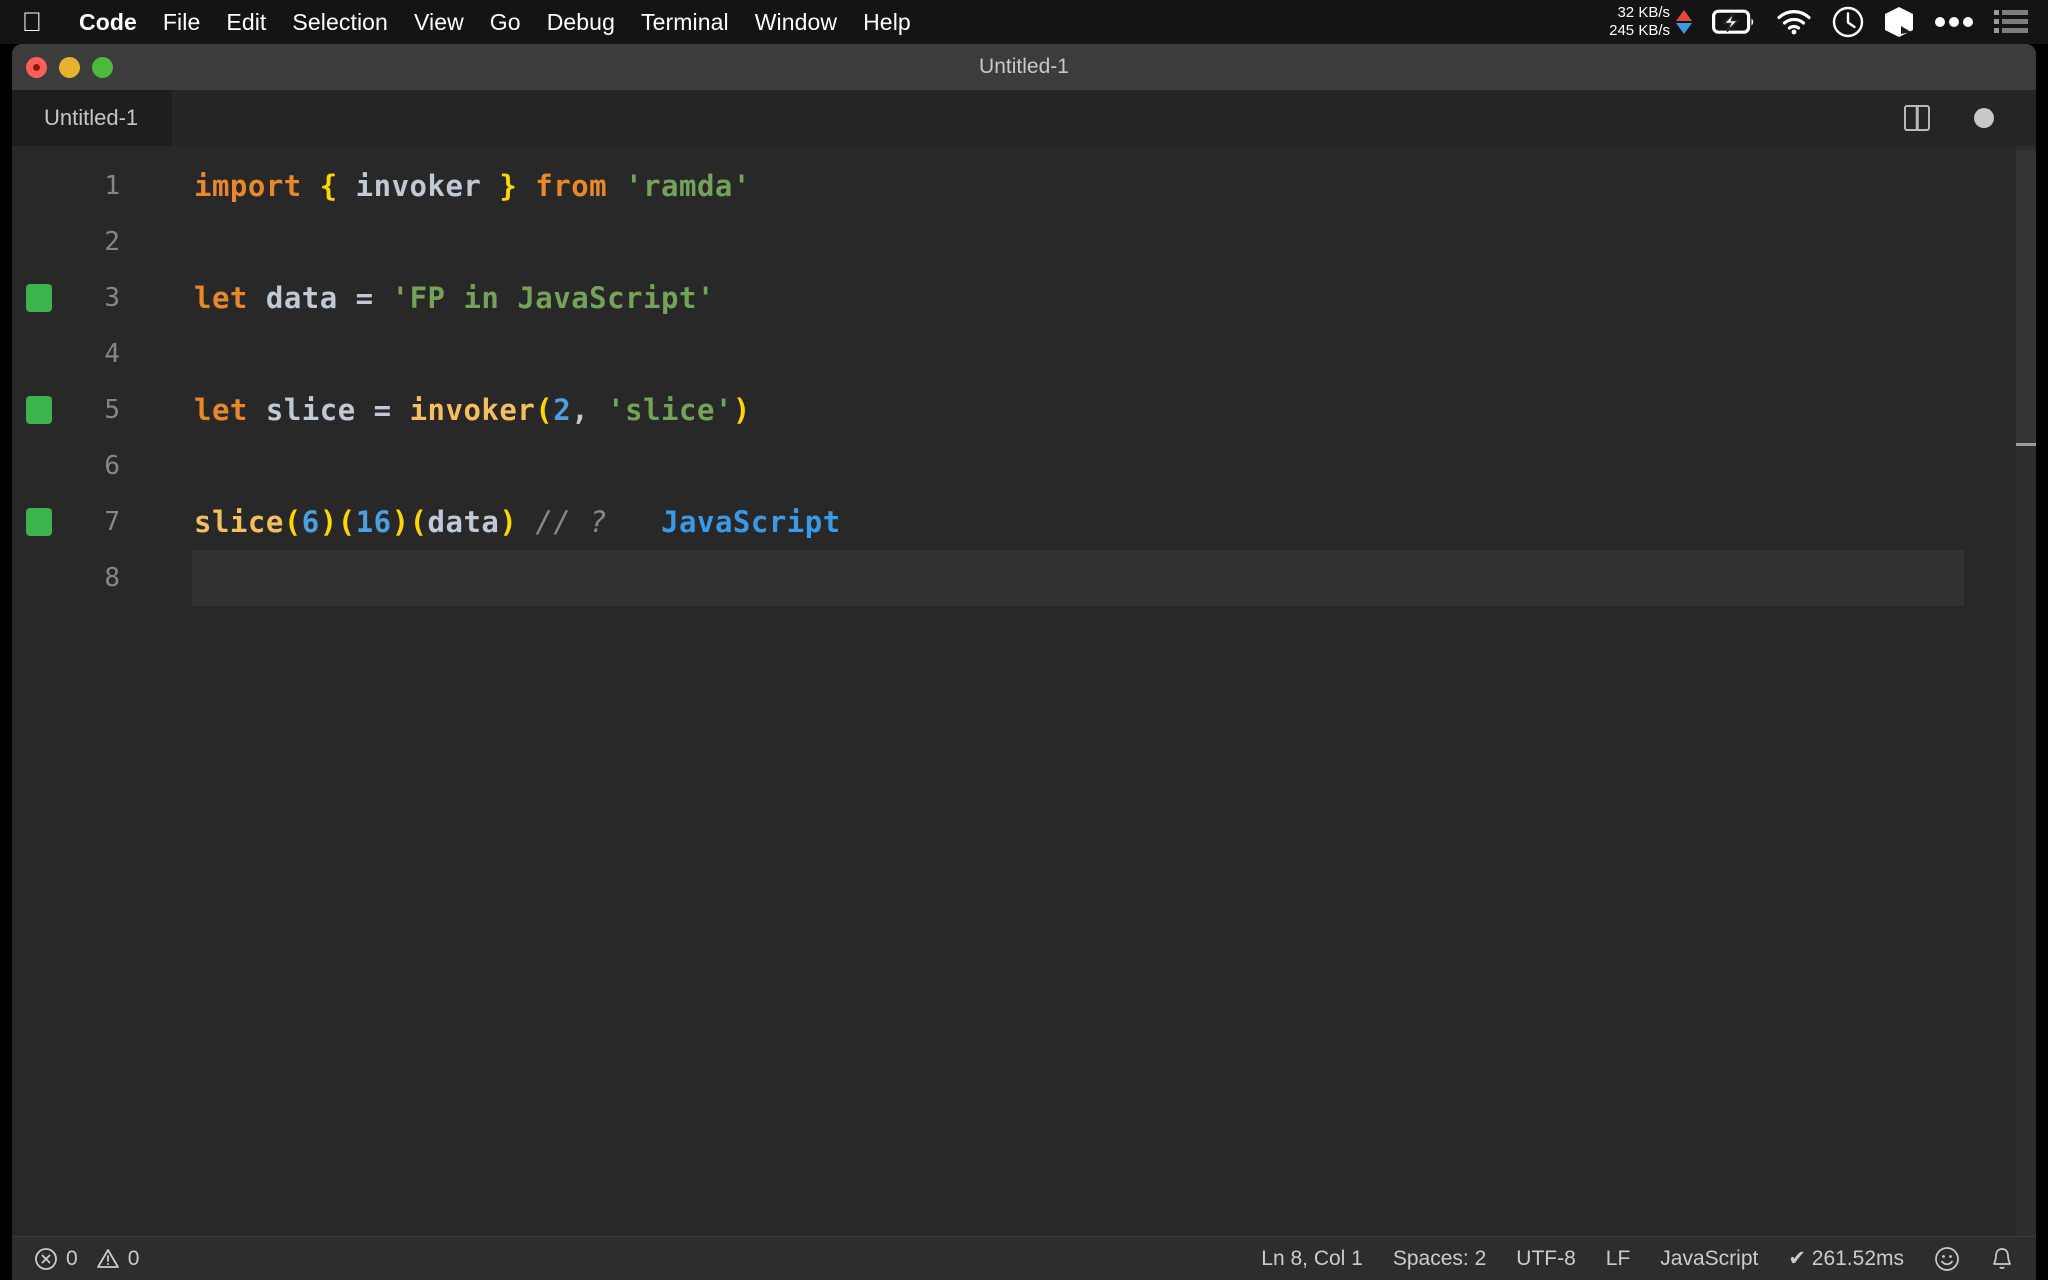 The width and height of the screenshot is (2048, 1280). What do you see at coordinates (1024, 186) in the screenshot?
I see `code-line-1: 1 import { invoker } from 'ramda'` at bounding box center [1024, 186].